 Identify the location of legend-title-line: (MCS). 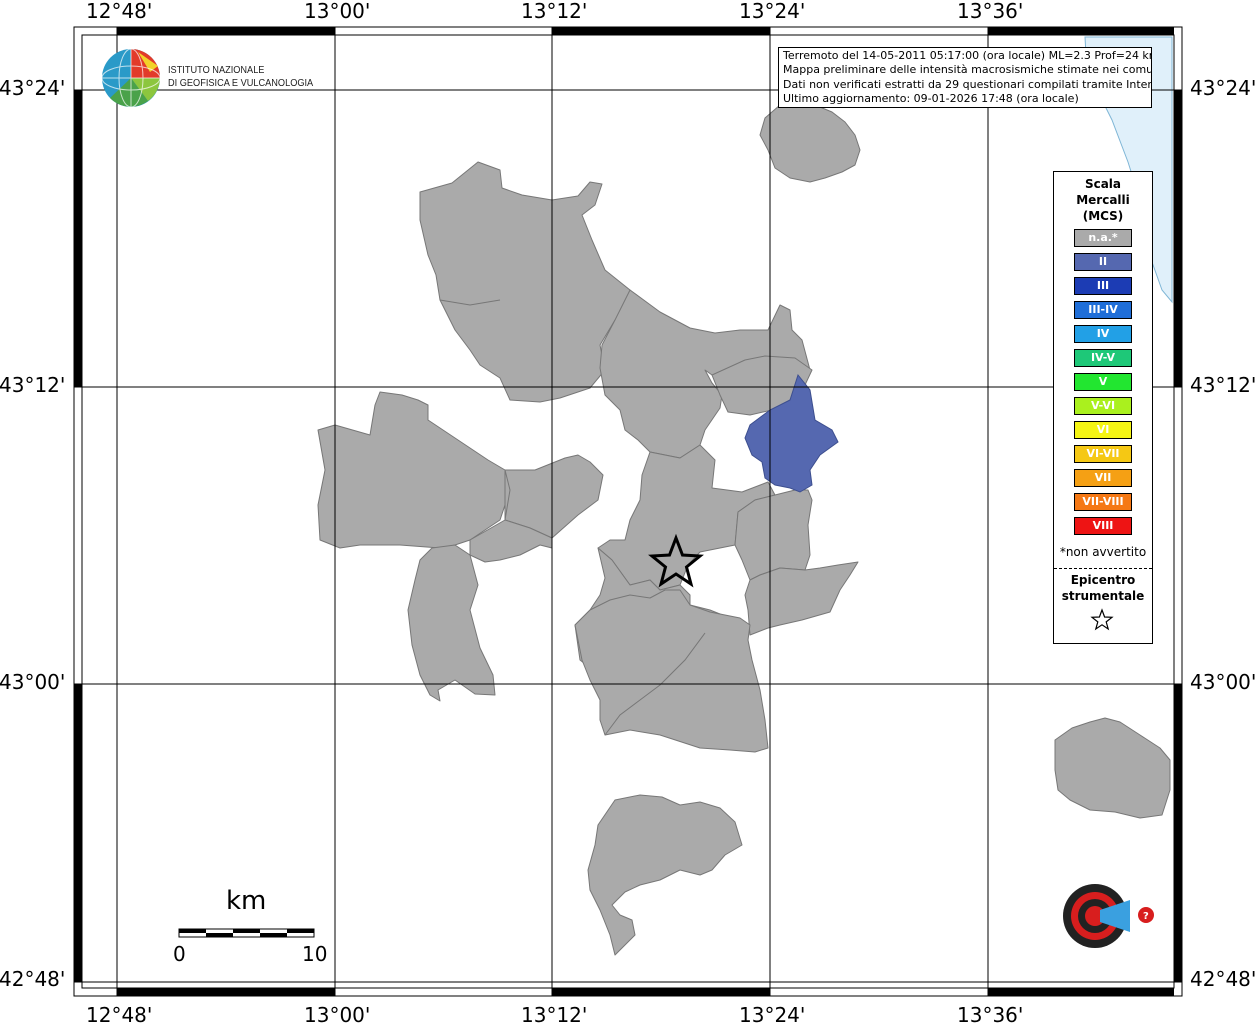
(1103, 216).